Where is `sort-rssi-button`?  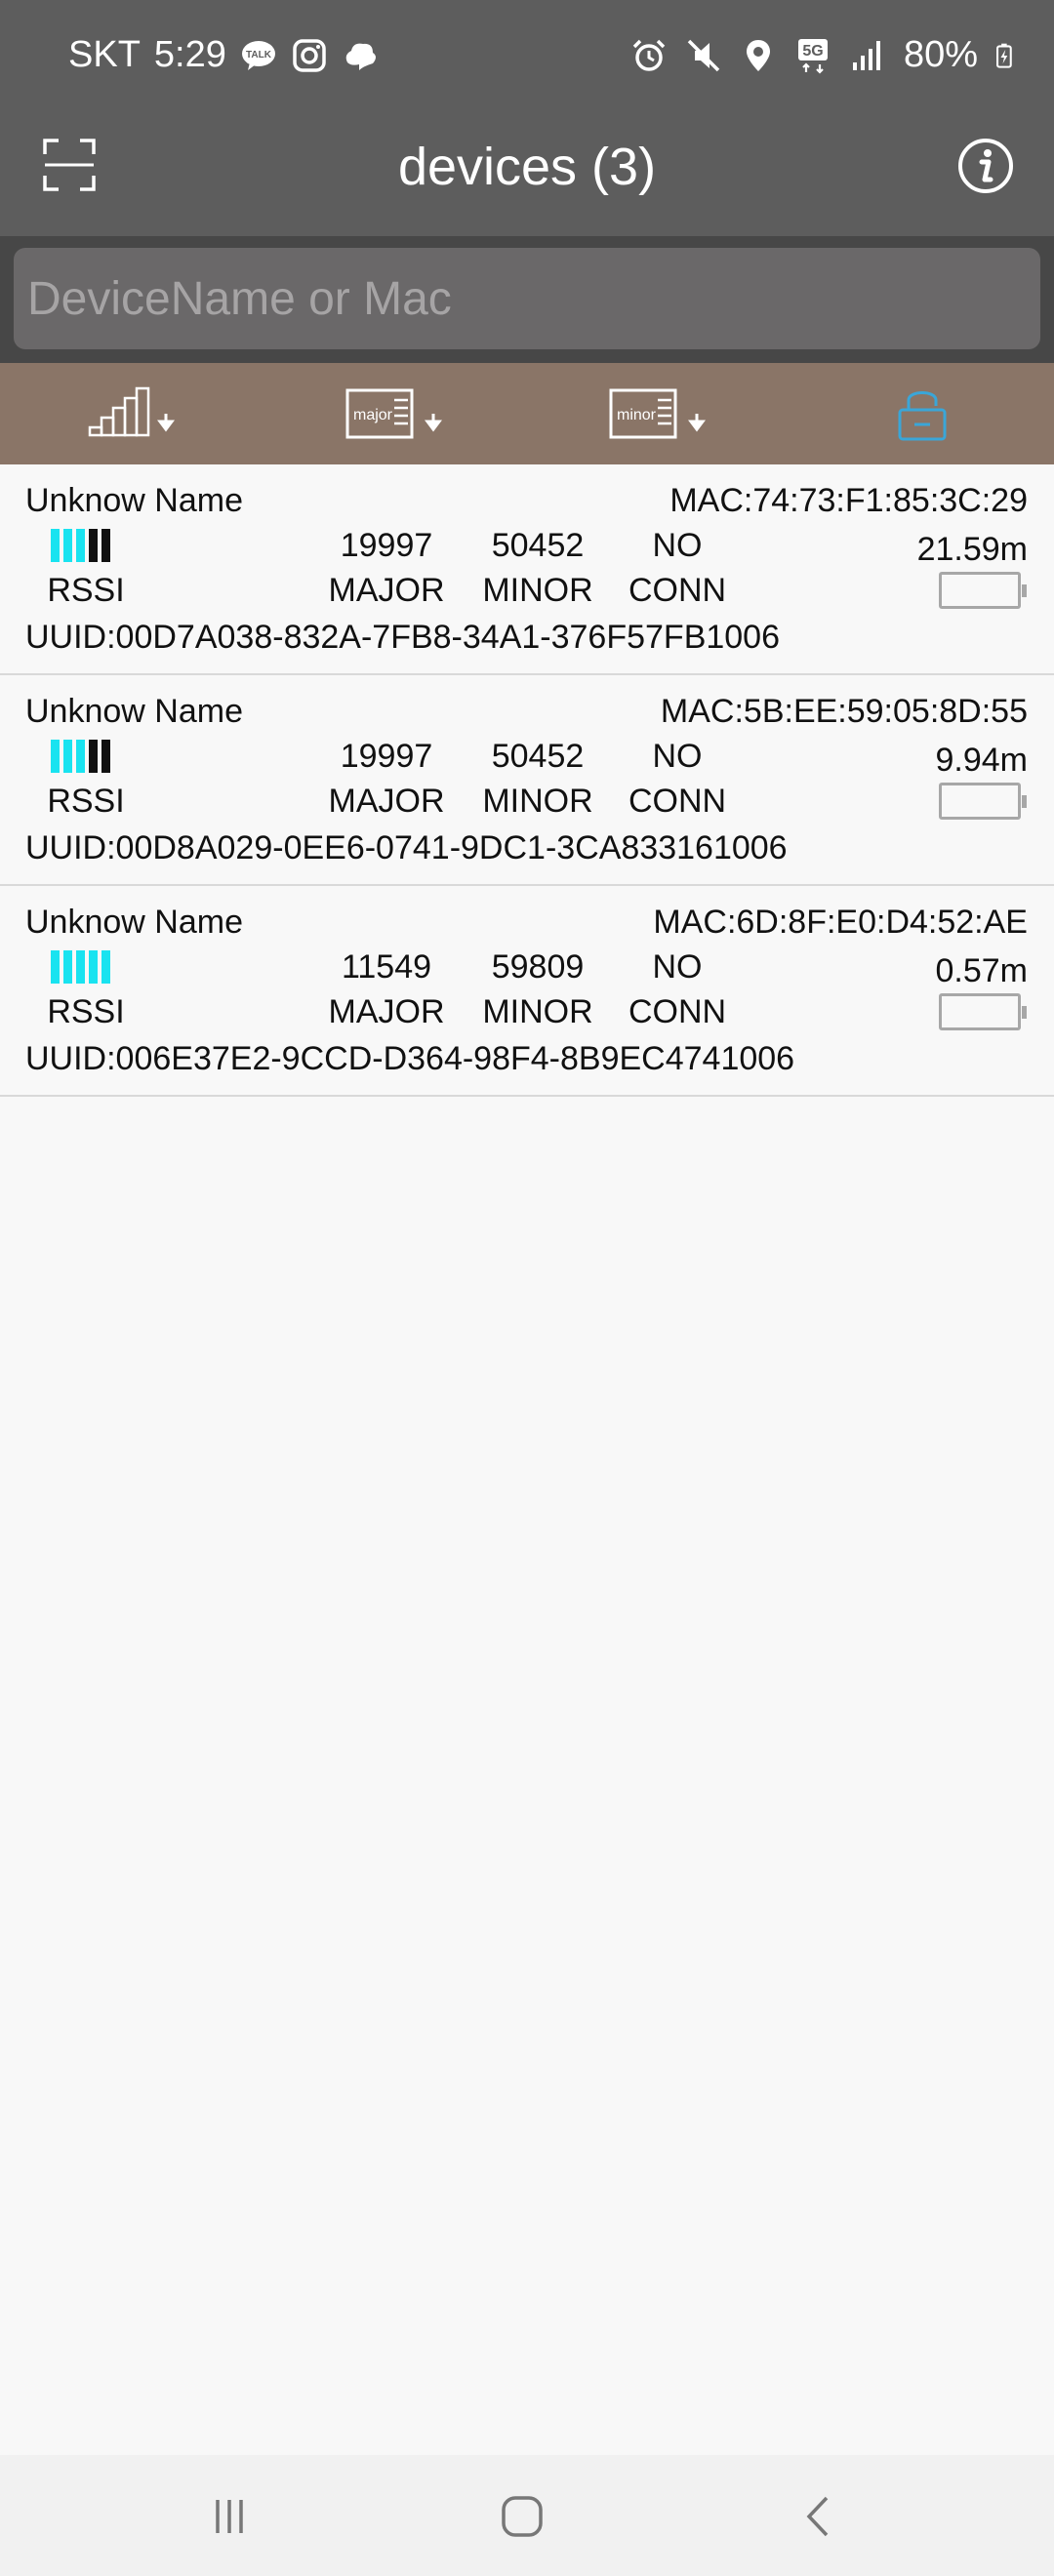 sort-rssi-button is located at coordinates (134, 414).